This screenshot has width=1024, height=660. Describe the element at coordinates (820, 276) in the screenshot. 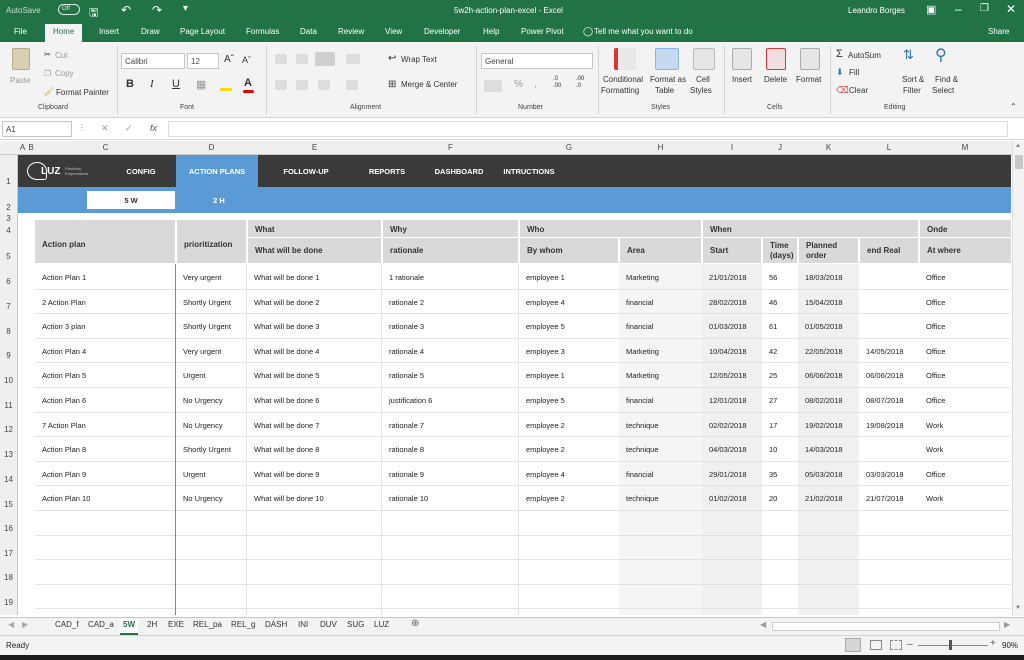

I see `cell-planned: 18/03/2018` at that location.